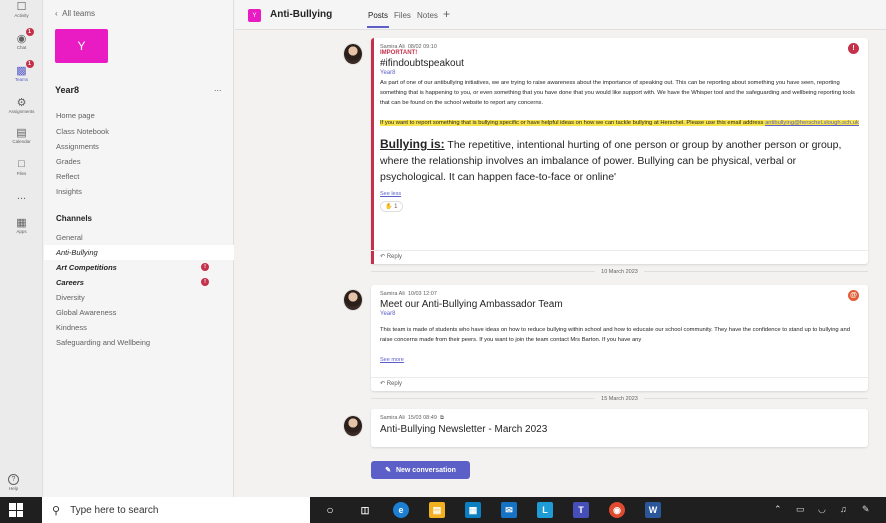 Image resolution: width=886 pixels, height=523 pixels. I want to click on rail-chat: ◉ 1 Chat, so click(21, 45).